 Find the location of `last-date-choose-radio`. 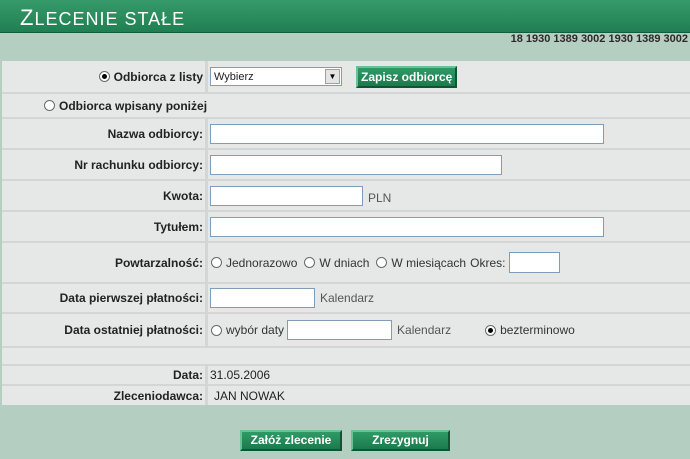

last-date-choose-radio is located at coordinates (216, 330).